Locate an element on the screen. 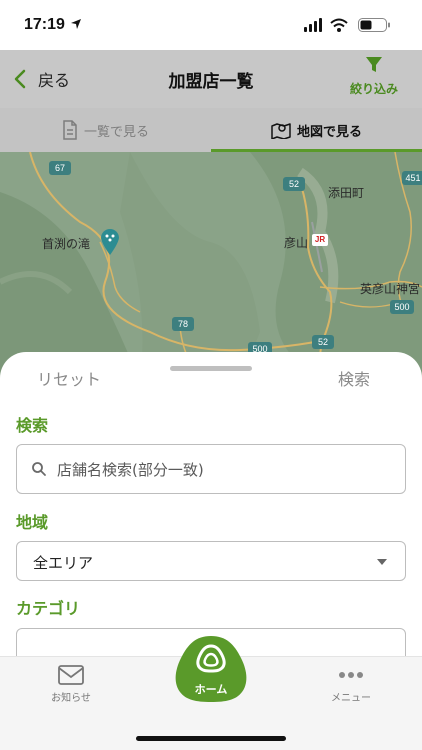 The image size is (422, 750). tab-list-view: 一覧で見る is located at coordinates (105, 130).